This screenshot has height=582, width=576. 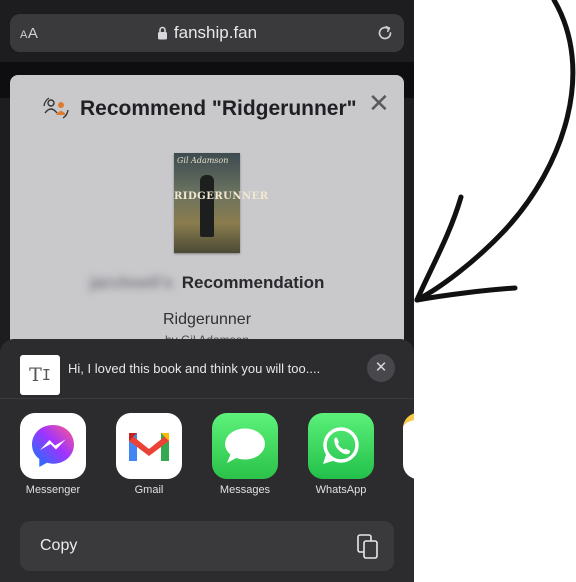 What do you see at coordinates (162, 33) in the screenshot?
I see `lock-icon` at bounding box center [162, 33].